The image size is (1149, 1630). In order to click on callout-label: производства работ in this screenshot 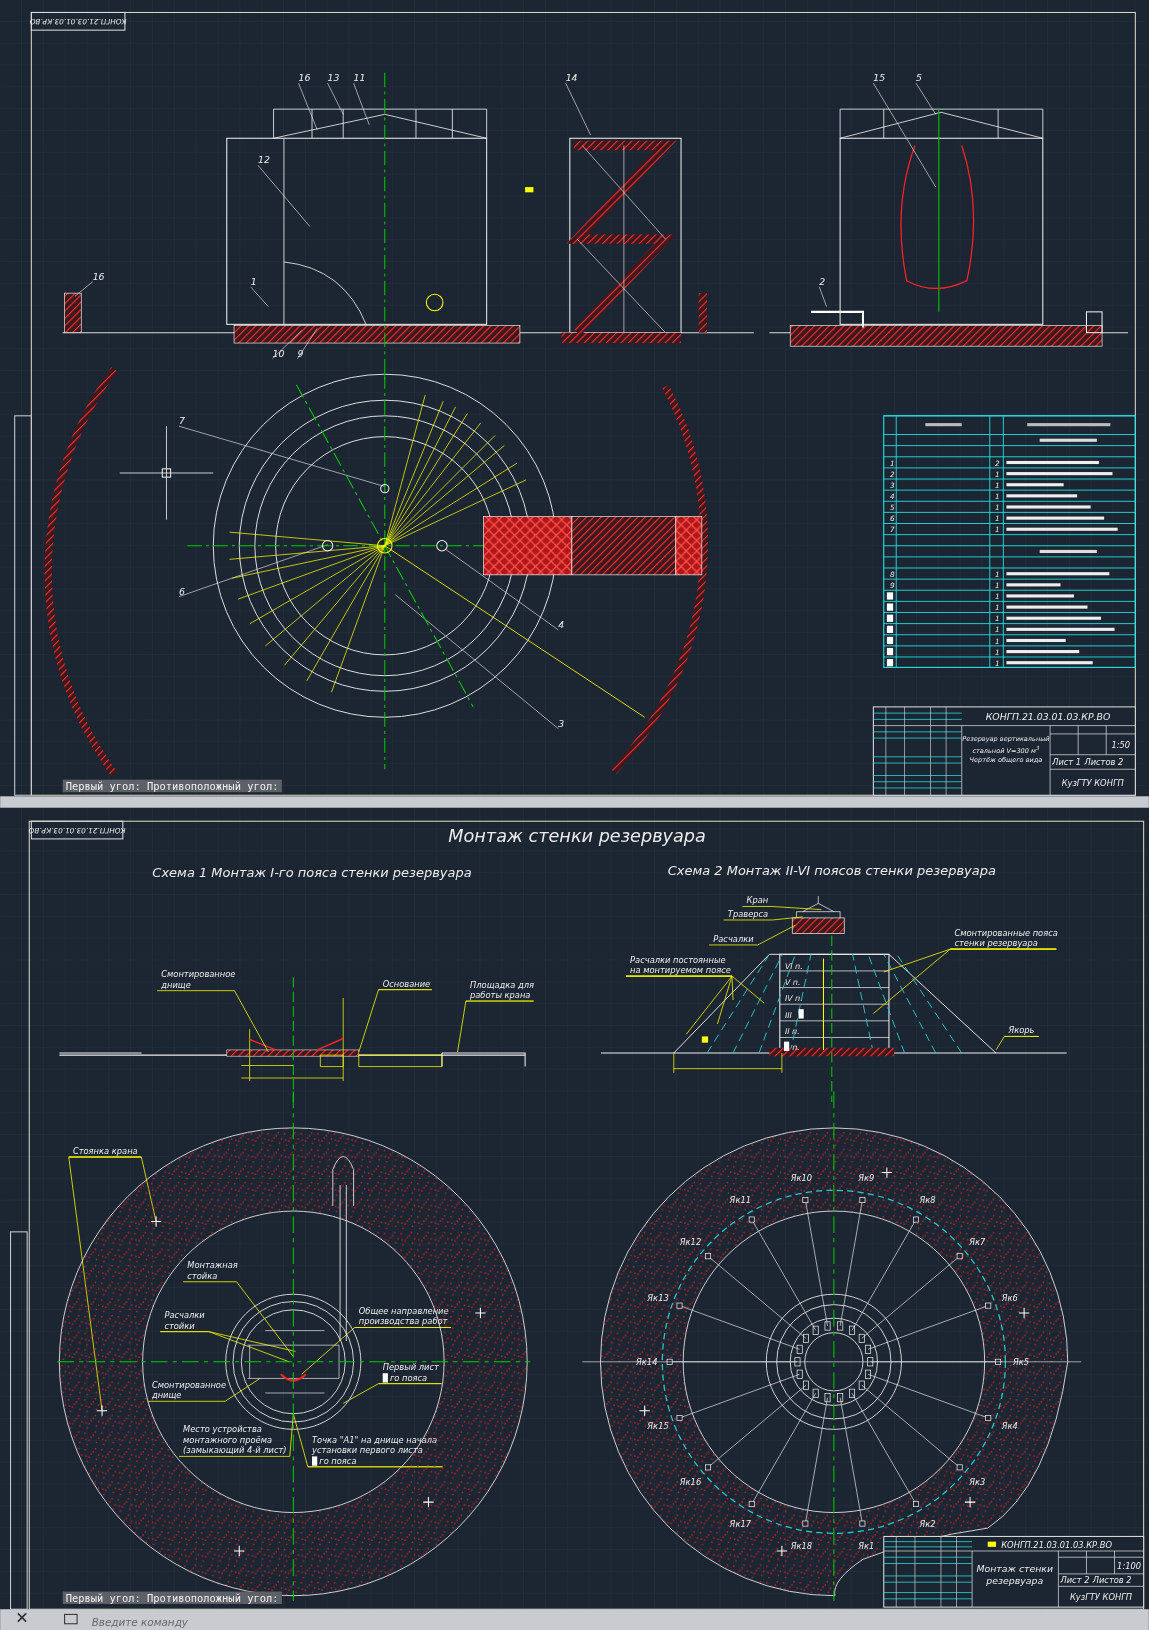, I will do `click(403, 1321)`.